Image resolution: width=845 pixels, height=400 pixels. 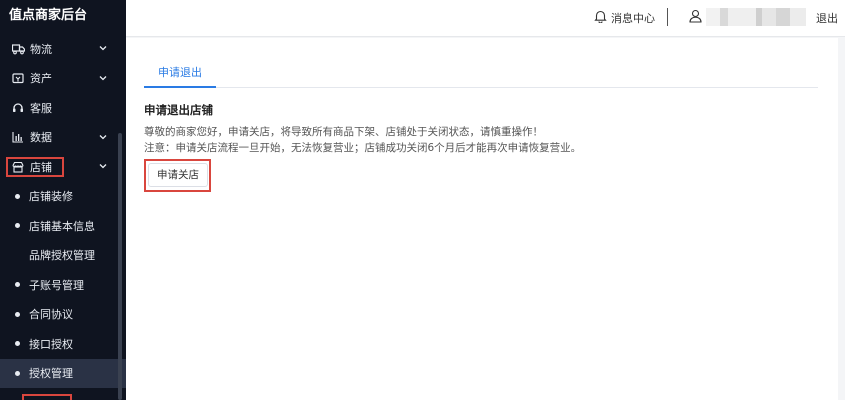 What do you see at coordinates (695, 17) in the screenshot?
I see `user-icon` at bounding box center [695, 17].